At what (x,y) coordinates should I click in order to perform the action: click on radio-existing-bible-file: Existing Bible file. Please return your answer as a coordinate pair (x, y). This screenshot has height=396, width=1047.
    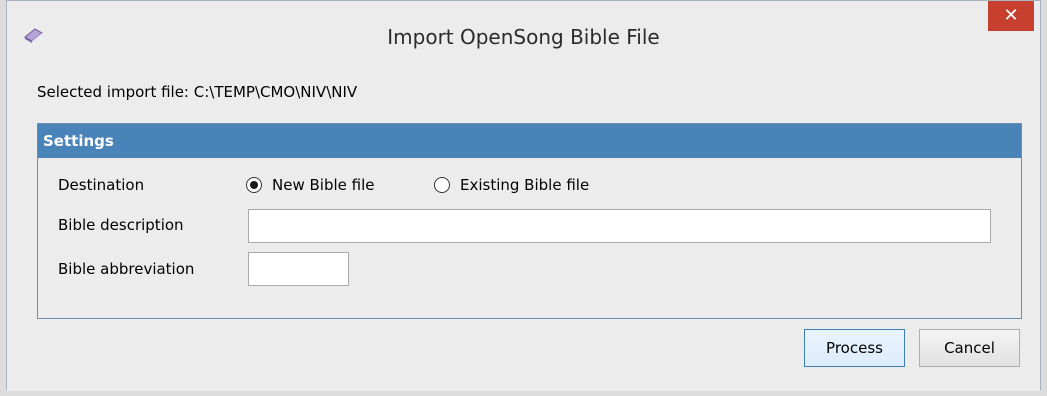
    Looking at the image, I should click on (511, 185).